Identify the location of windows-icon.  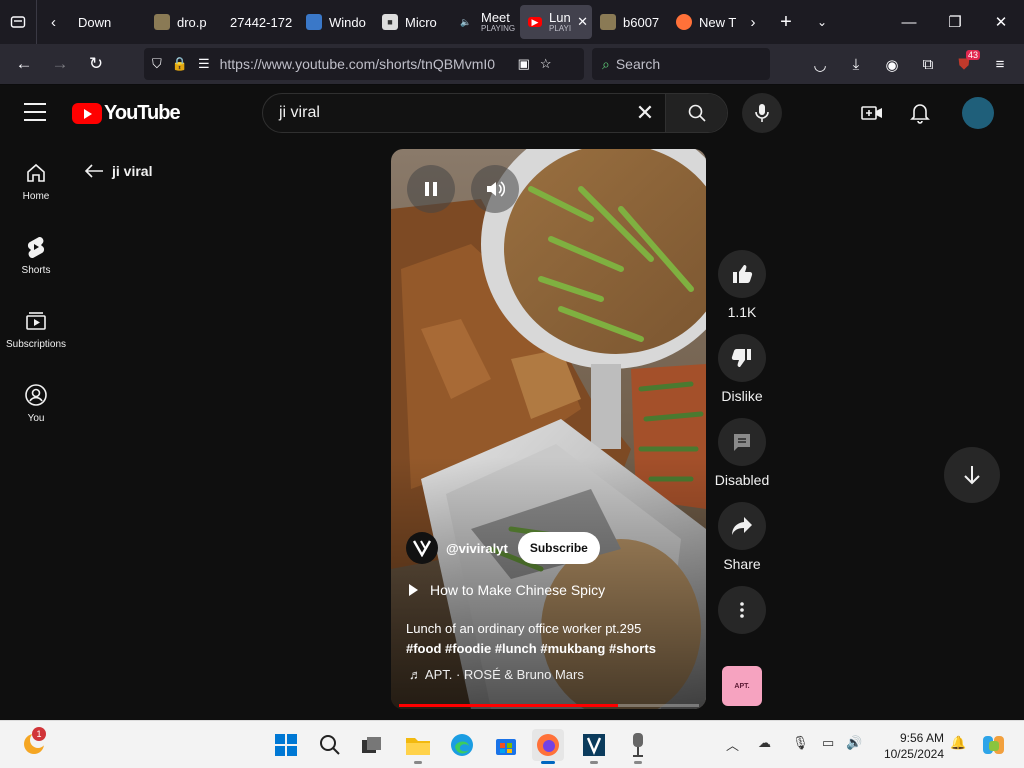
(314, 22).